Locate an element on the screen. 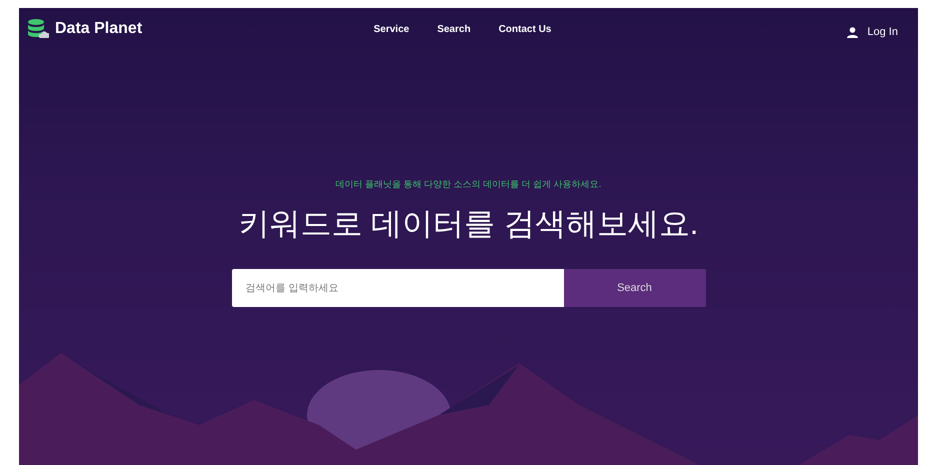 This screenshot has width=935, height=465. login-link: Log In is located at coordinates (872, 32).